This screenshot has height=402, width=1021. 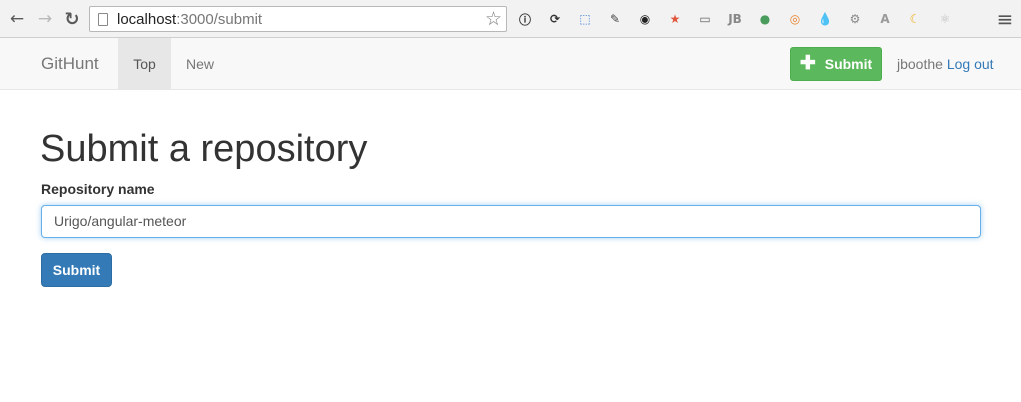 I want to click on page-title: Submit a repository, so click(x=204, y=149).